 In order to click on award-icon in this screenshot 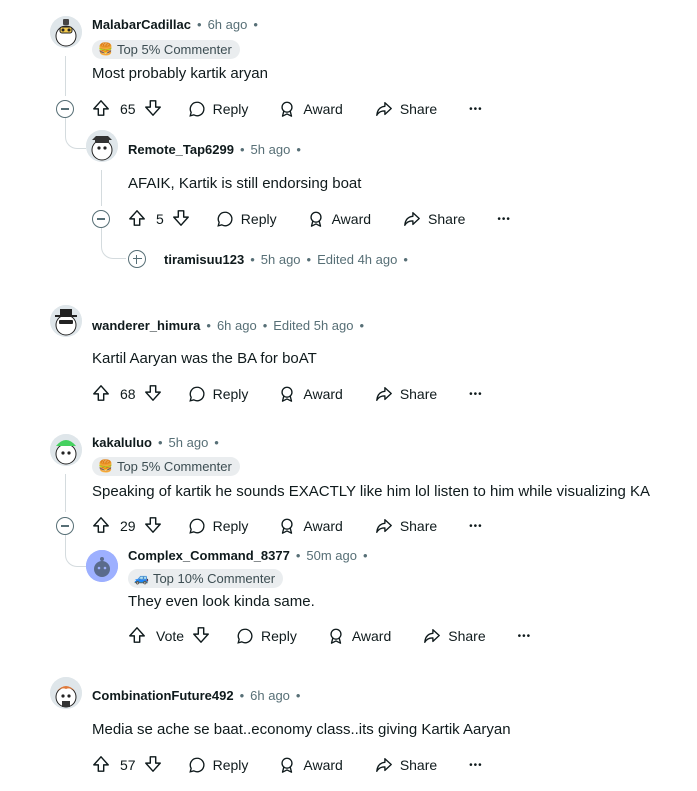, I will do `click(287, 394)`.